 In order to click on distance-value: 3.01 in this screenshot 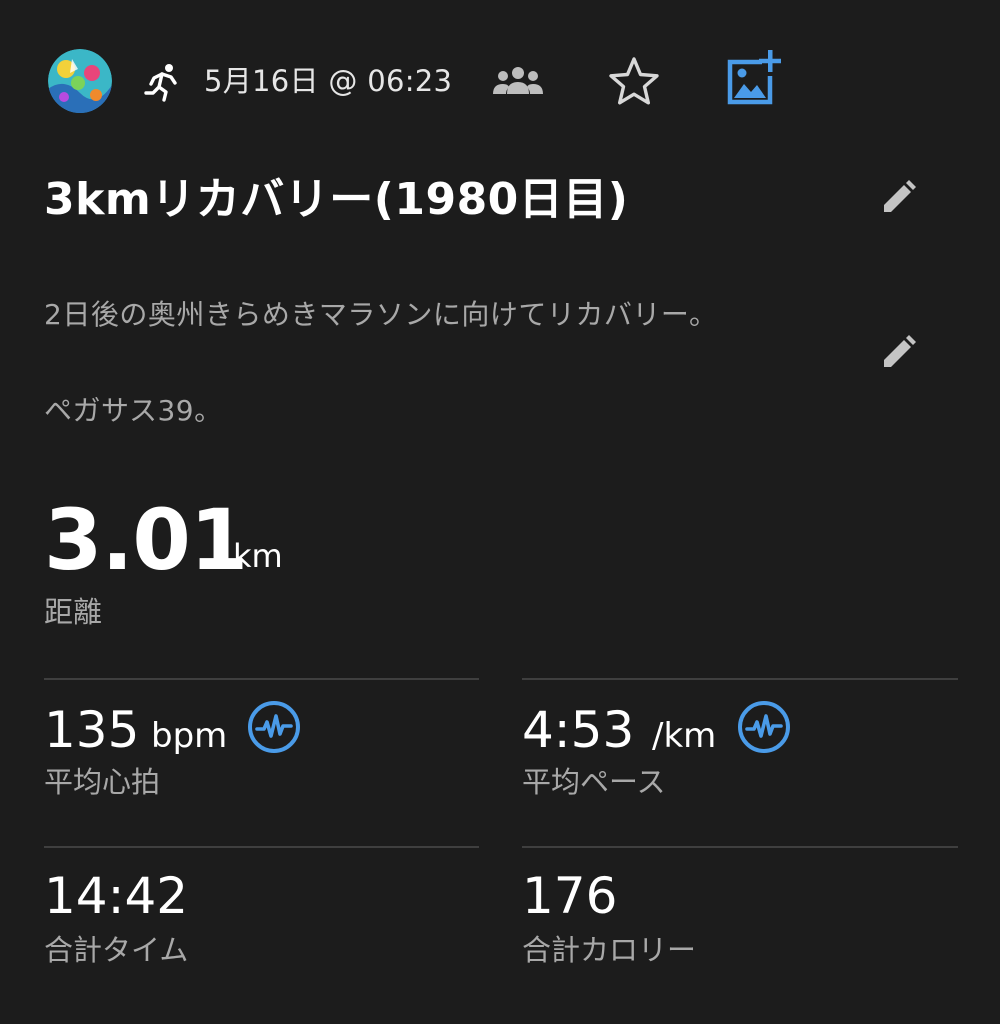, I will do `click(146, 540)`.